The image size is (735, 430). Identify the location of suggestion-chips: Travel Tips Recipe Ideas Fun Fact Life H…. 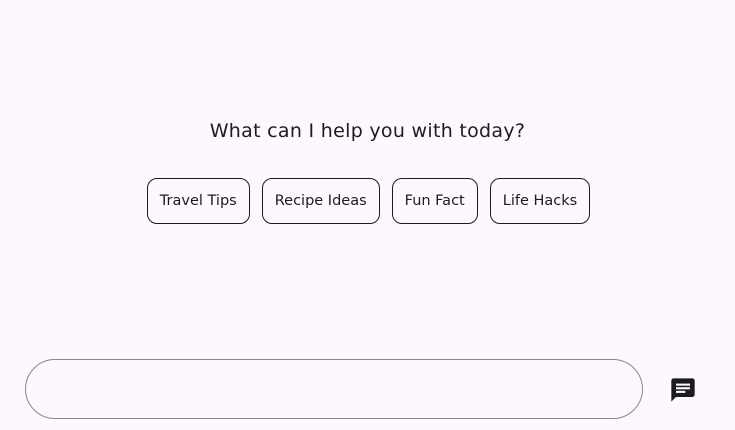
(367, 201).